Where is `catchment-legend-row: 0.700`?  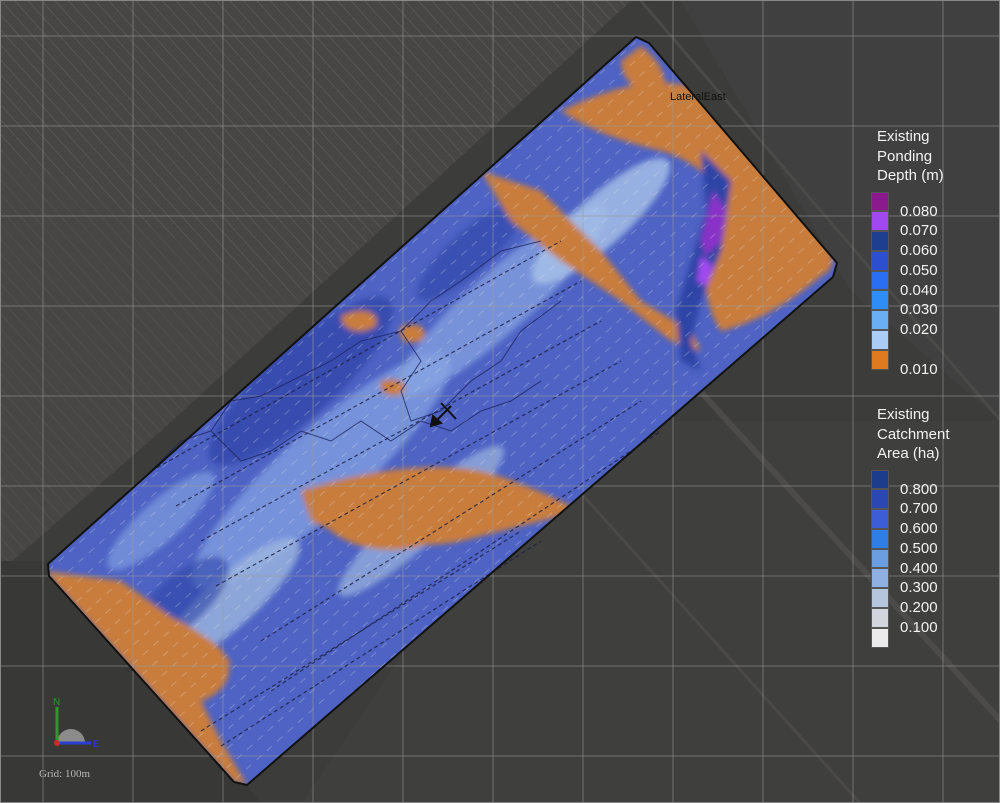
catchment-legend-row: 0.700 is located at coordinates (928, 503).